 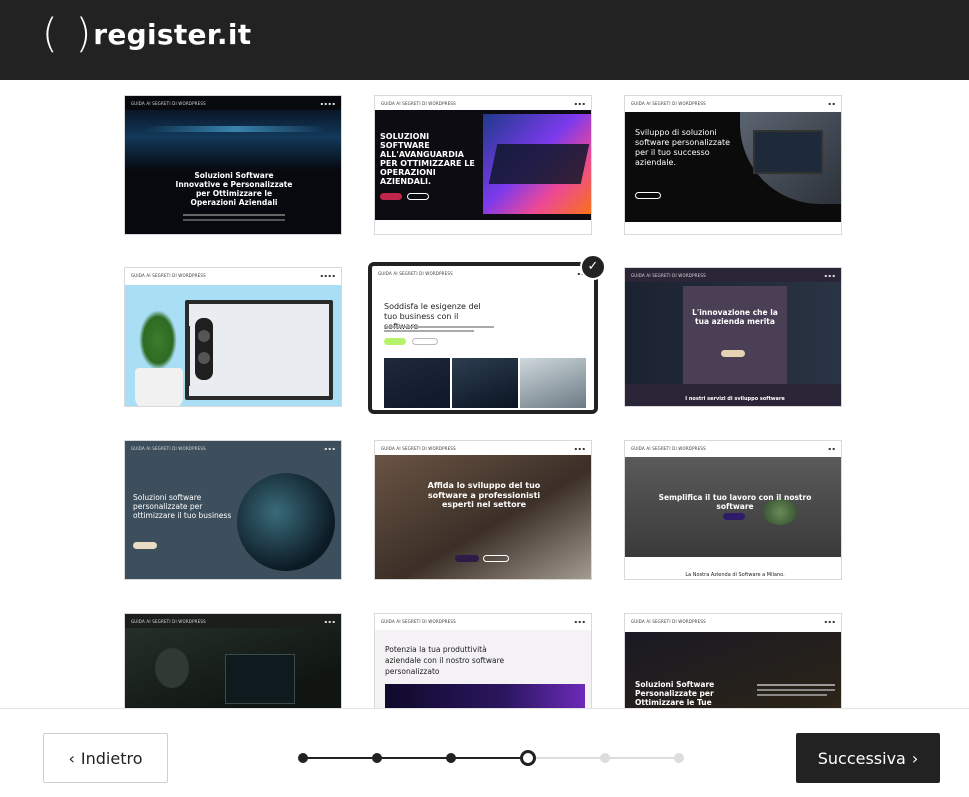 I want to click on chevron-left-icon: ‹, so click(x=71, y=758).